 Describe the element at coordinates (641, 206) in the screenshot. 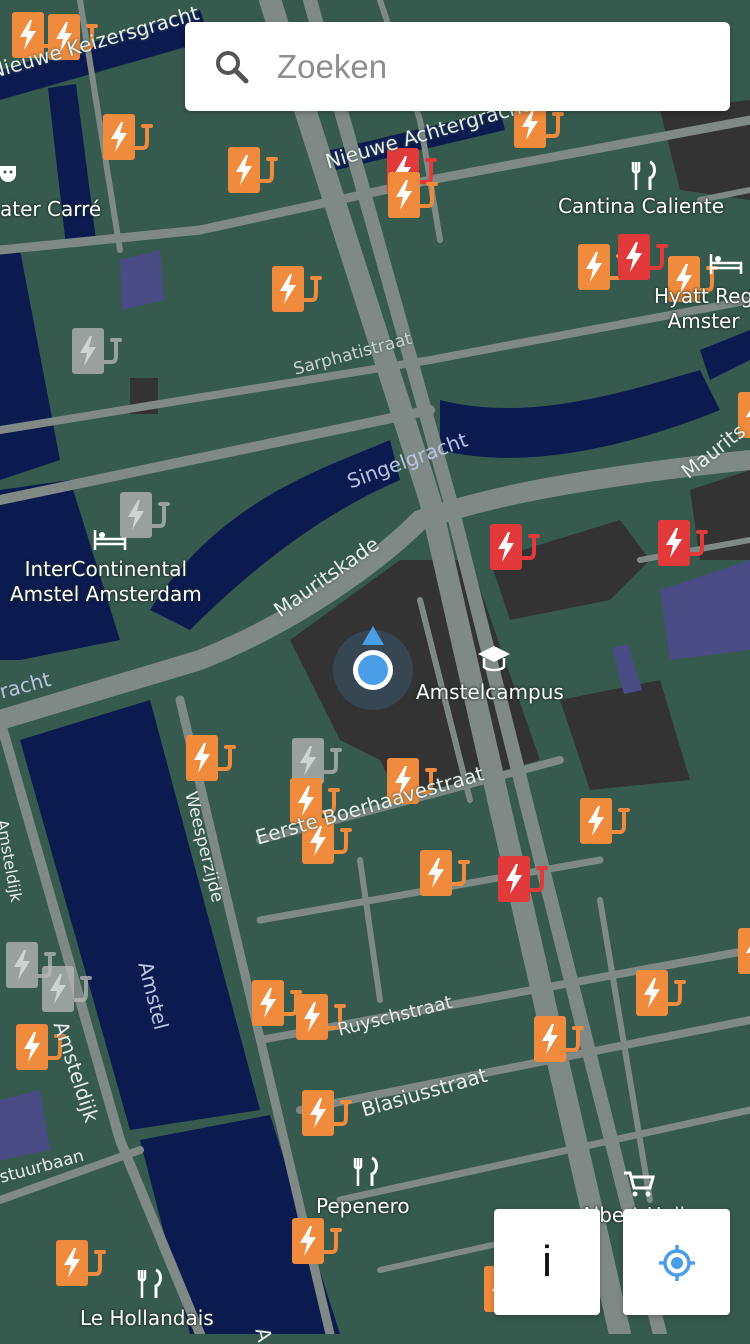

I see `place-label-cantina-caliente: Cantina Caliente` at that location.